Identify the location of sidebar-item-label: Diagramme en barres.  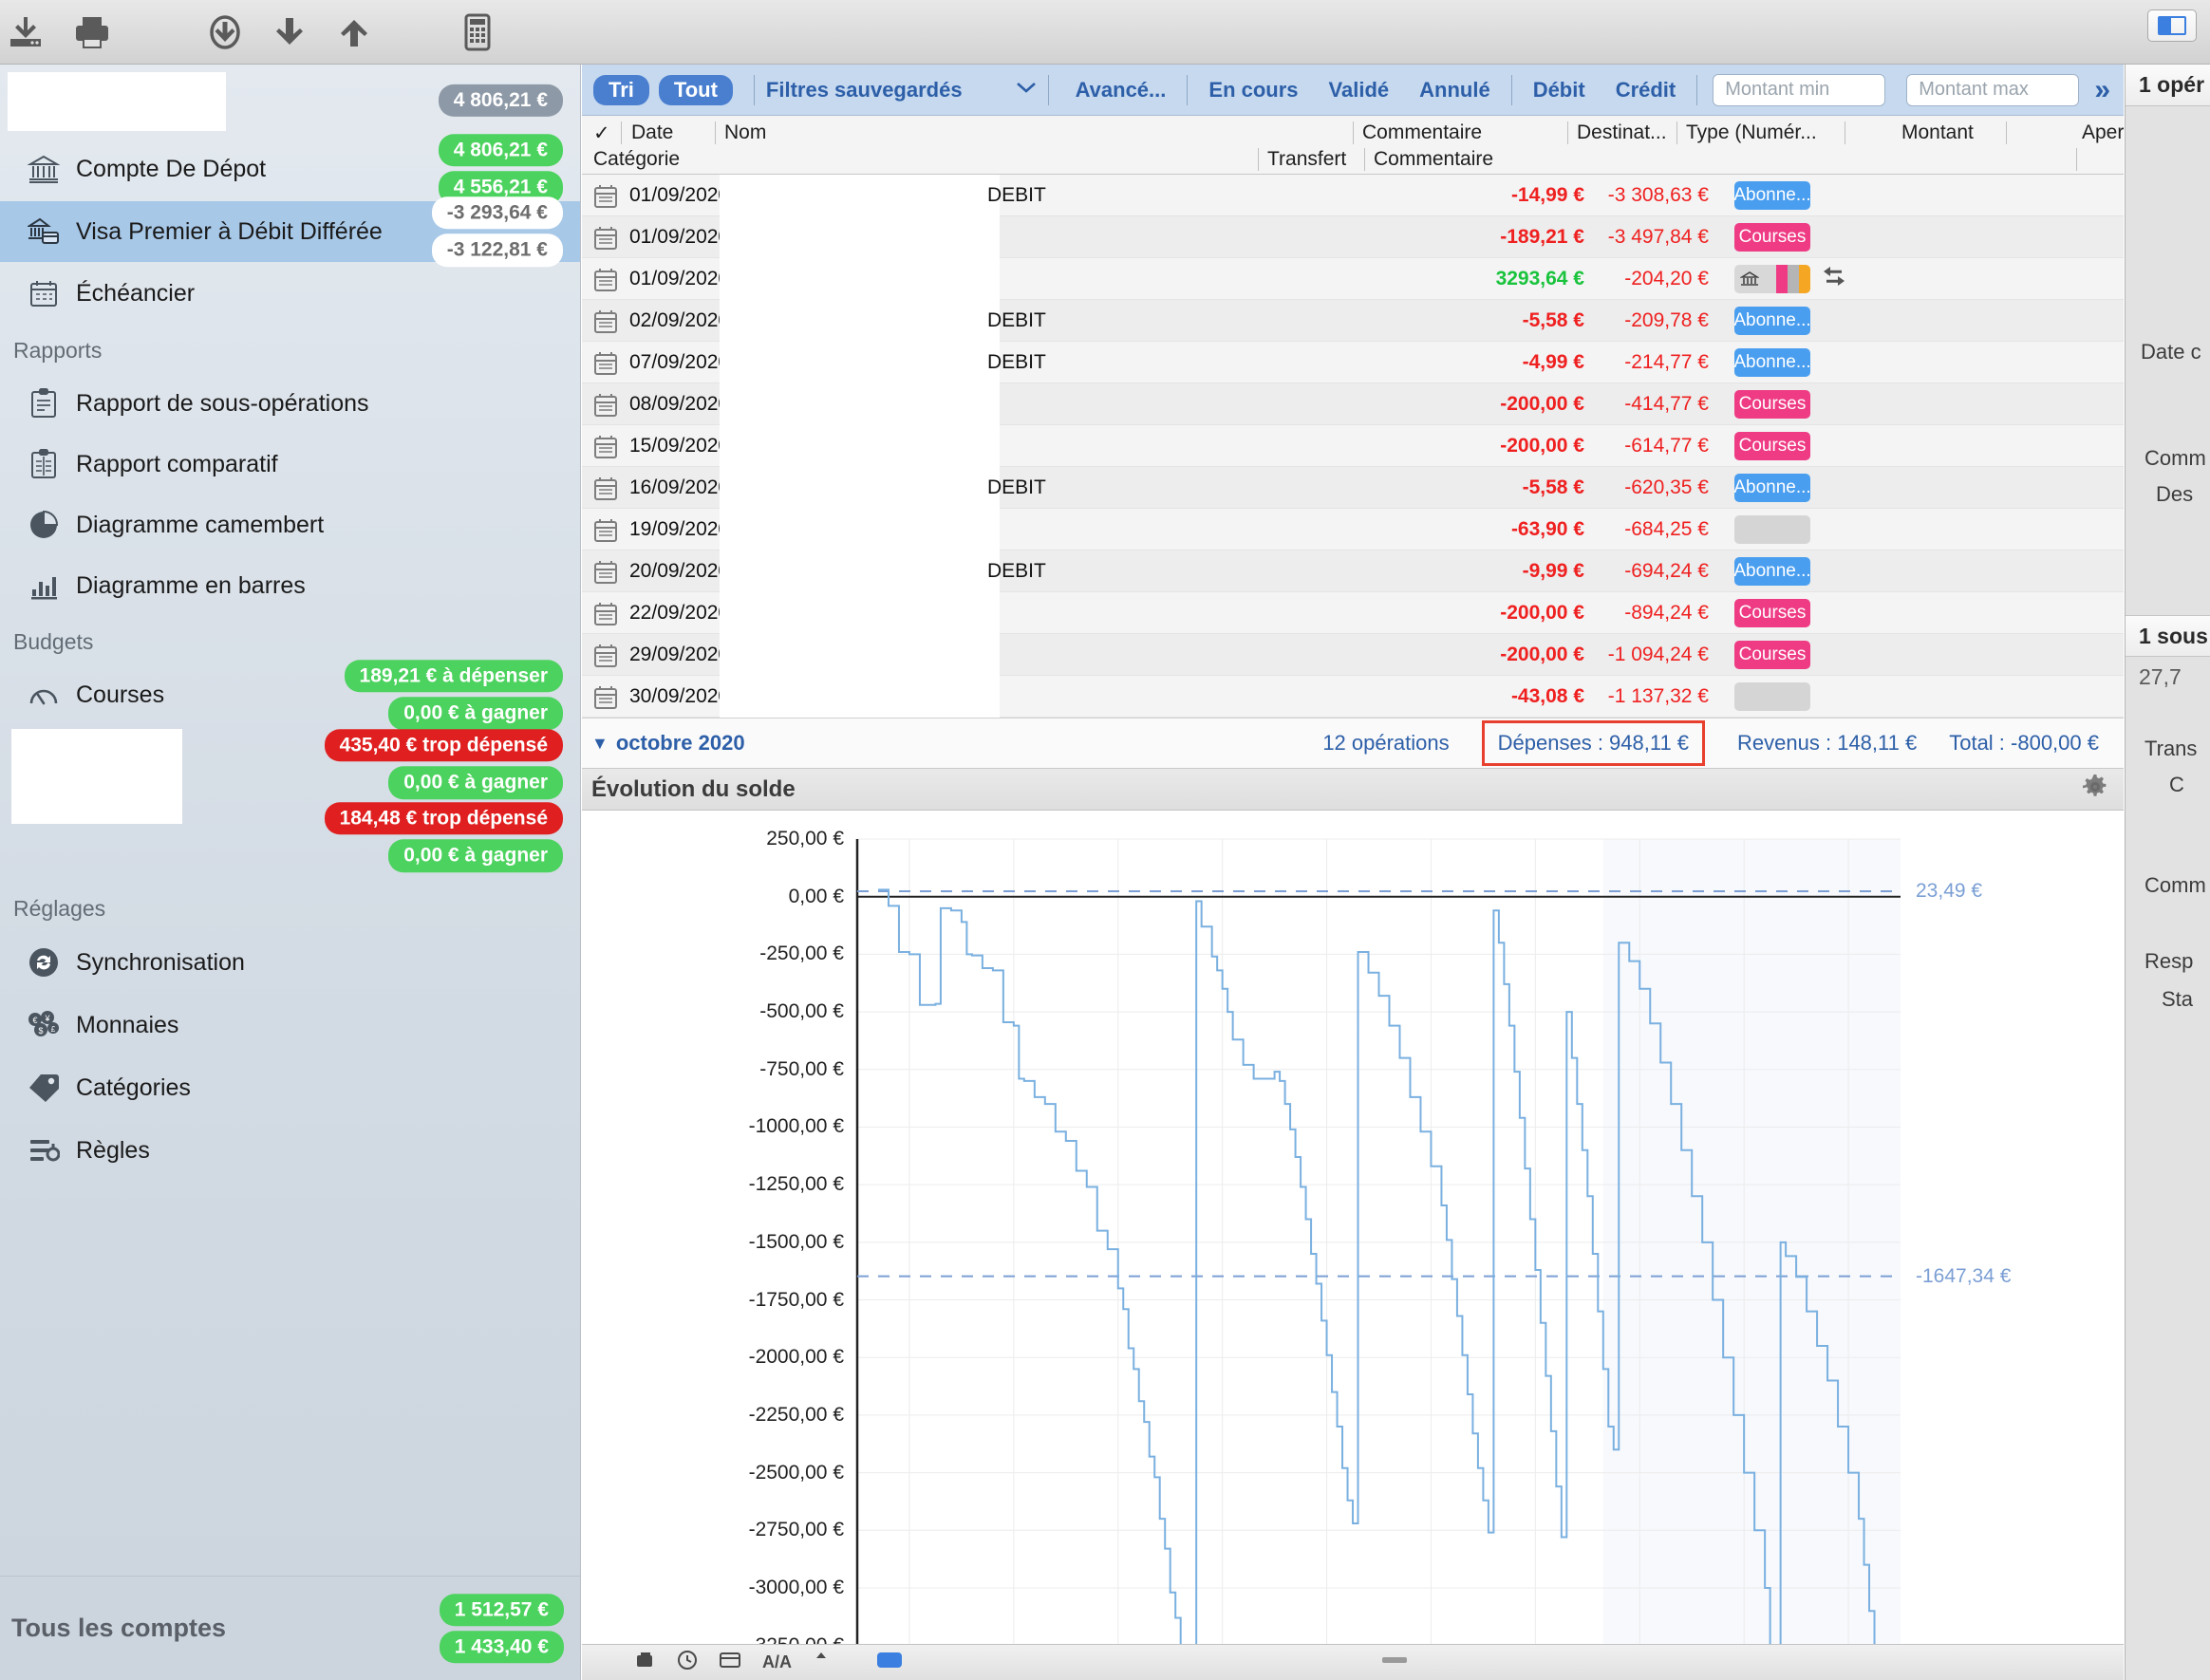
(191, 585).